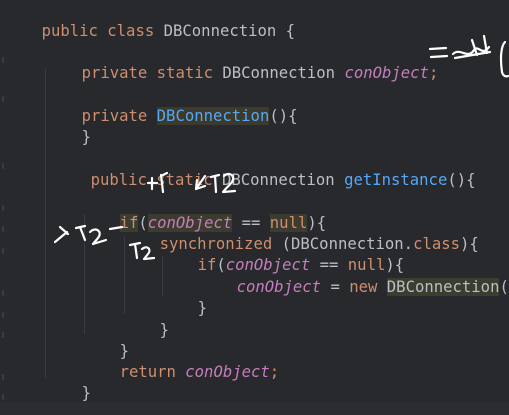  I want to click on code-line-outer-if: if(conObject == null){, so click(204, 212).